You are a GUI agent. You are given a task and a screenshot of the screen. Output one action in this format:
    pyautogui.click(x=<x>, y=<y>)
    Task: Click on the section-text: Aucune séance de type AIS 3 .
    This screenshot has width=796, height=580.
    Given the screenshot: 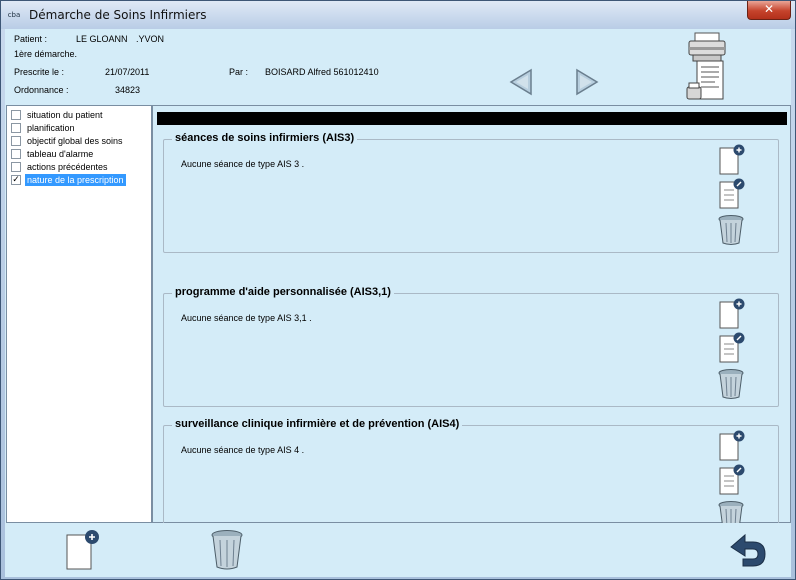 What is the action you would take?
    pyautogui.click(x=243, y=164)
    